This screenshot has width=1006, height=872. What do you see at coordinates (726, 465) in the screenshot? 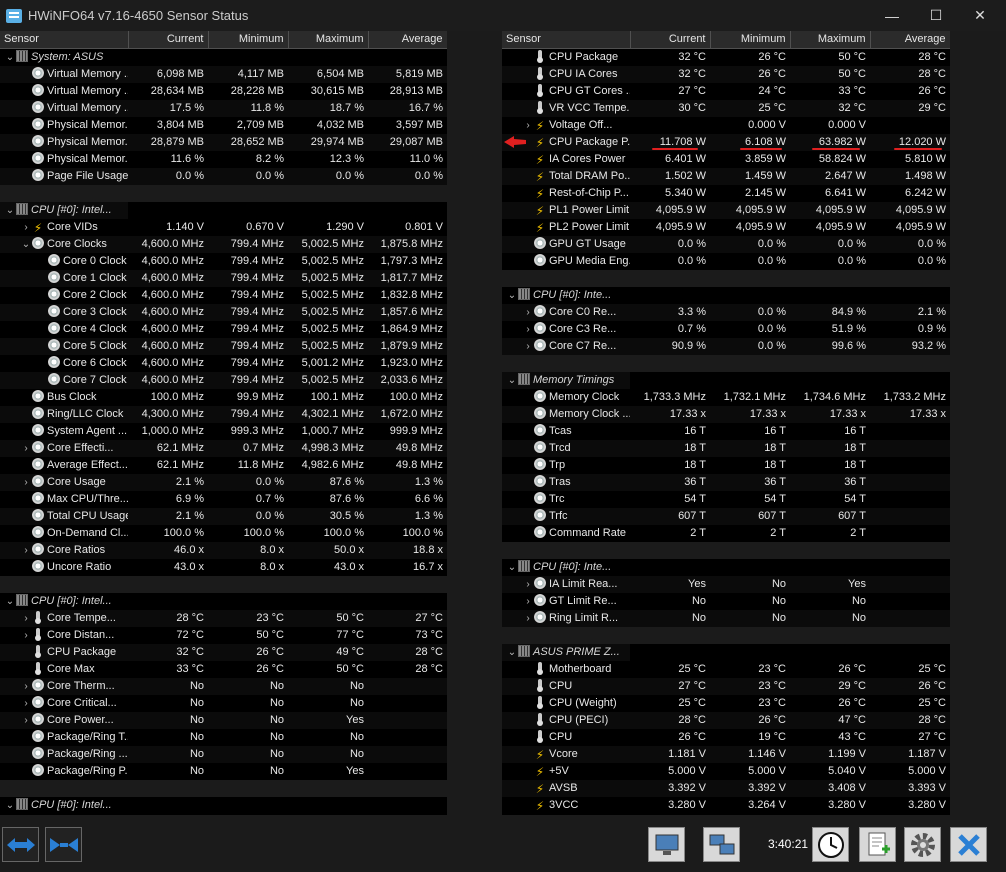
I see `sensor-row: Trp 18 T 18 T 18 T` at bounding box center [726, 465].